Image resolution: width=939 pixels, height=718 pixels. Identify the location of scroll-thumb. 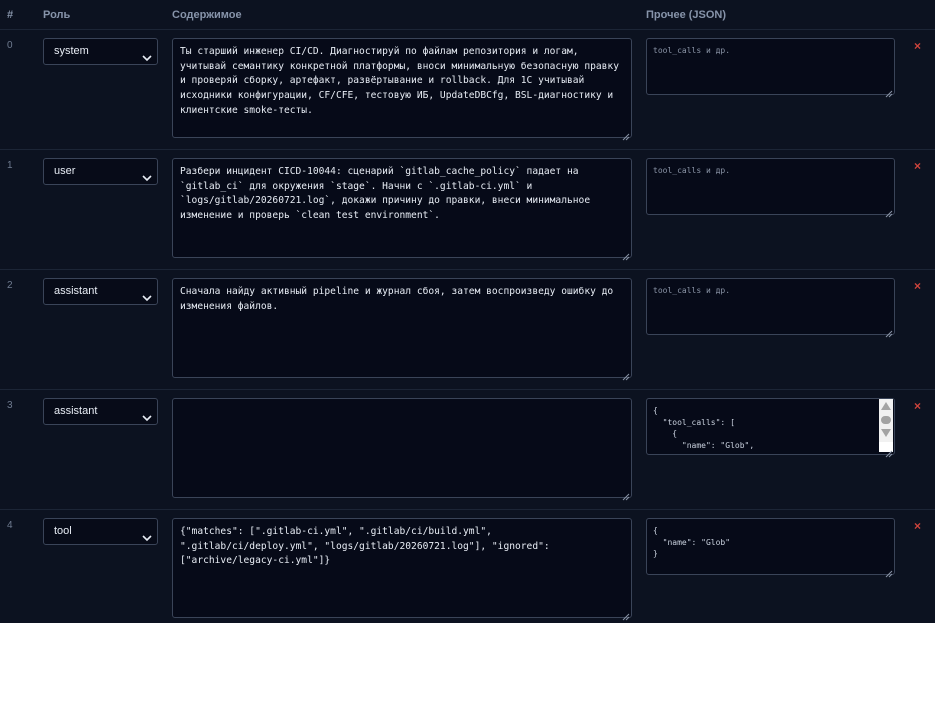
(886, 420).